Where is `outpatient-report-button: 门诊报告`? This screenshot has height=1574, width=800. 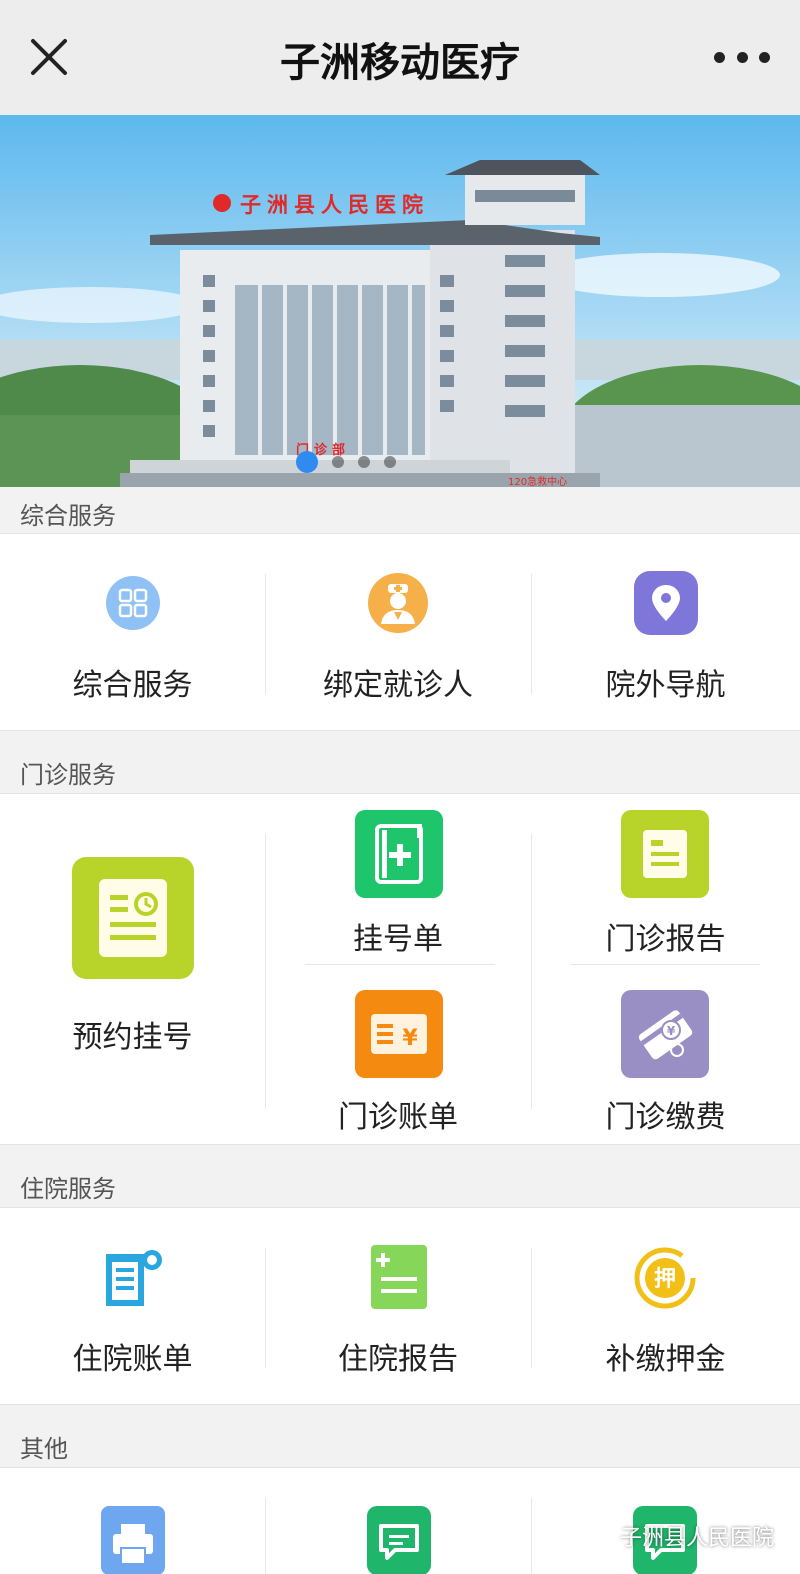
outpatient-report-button: 门诊报告 is located at coordinates (665, 879).